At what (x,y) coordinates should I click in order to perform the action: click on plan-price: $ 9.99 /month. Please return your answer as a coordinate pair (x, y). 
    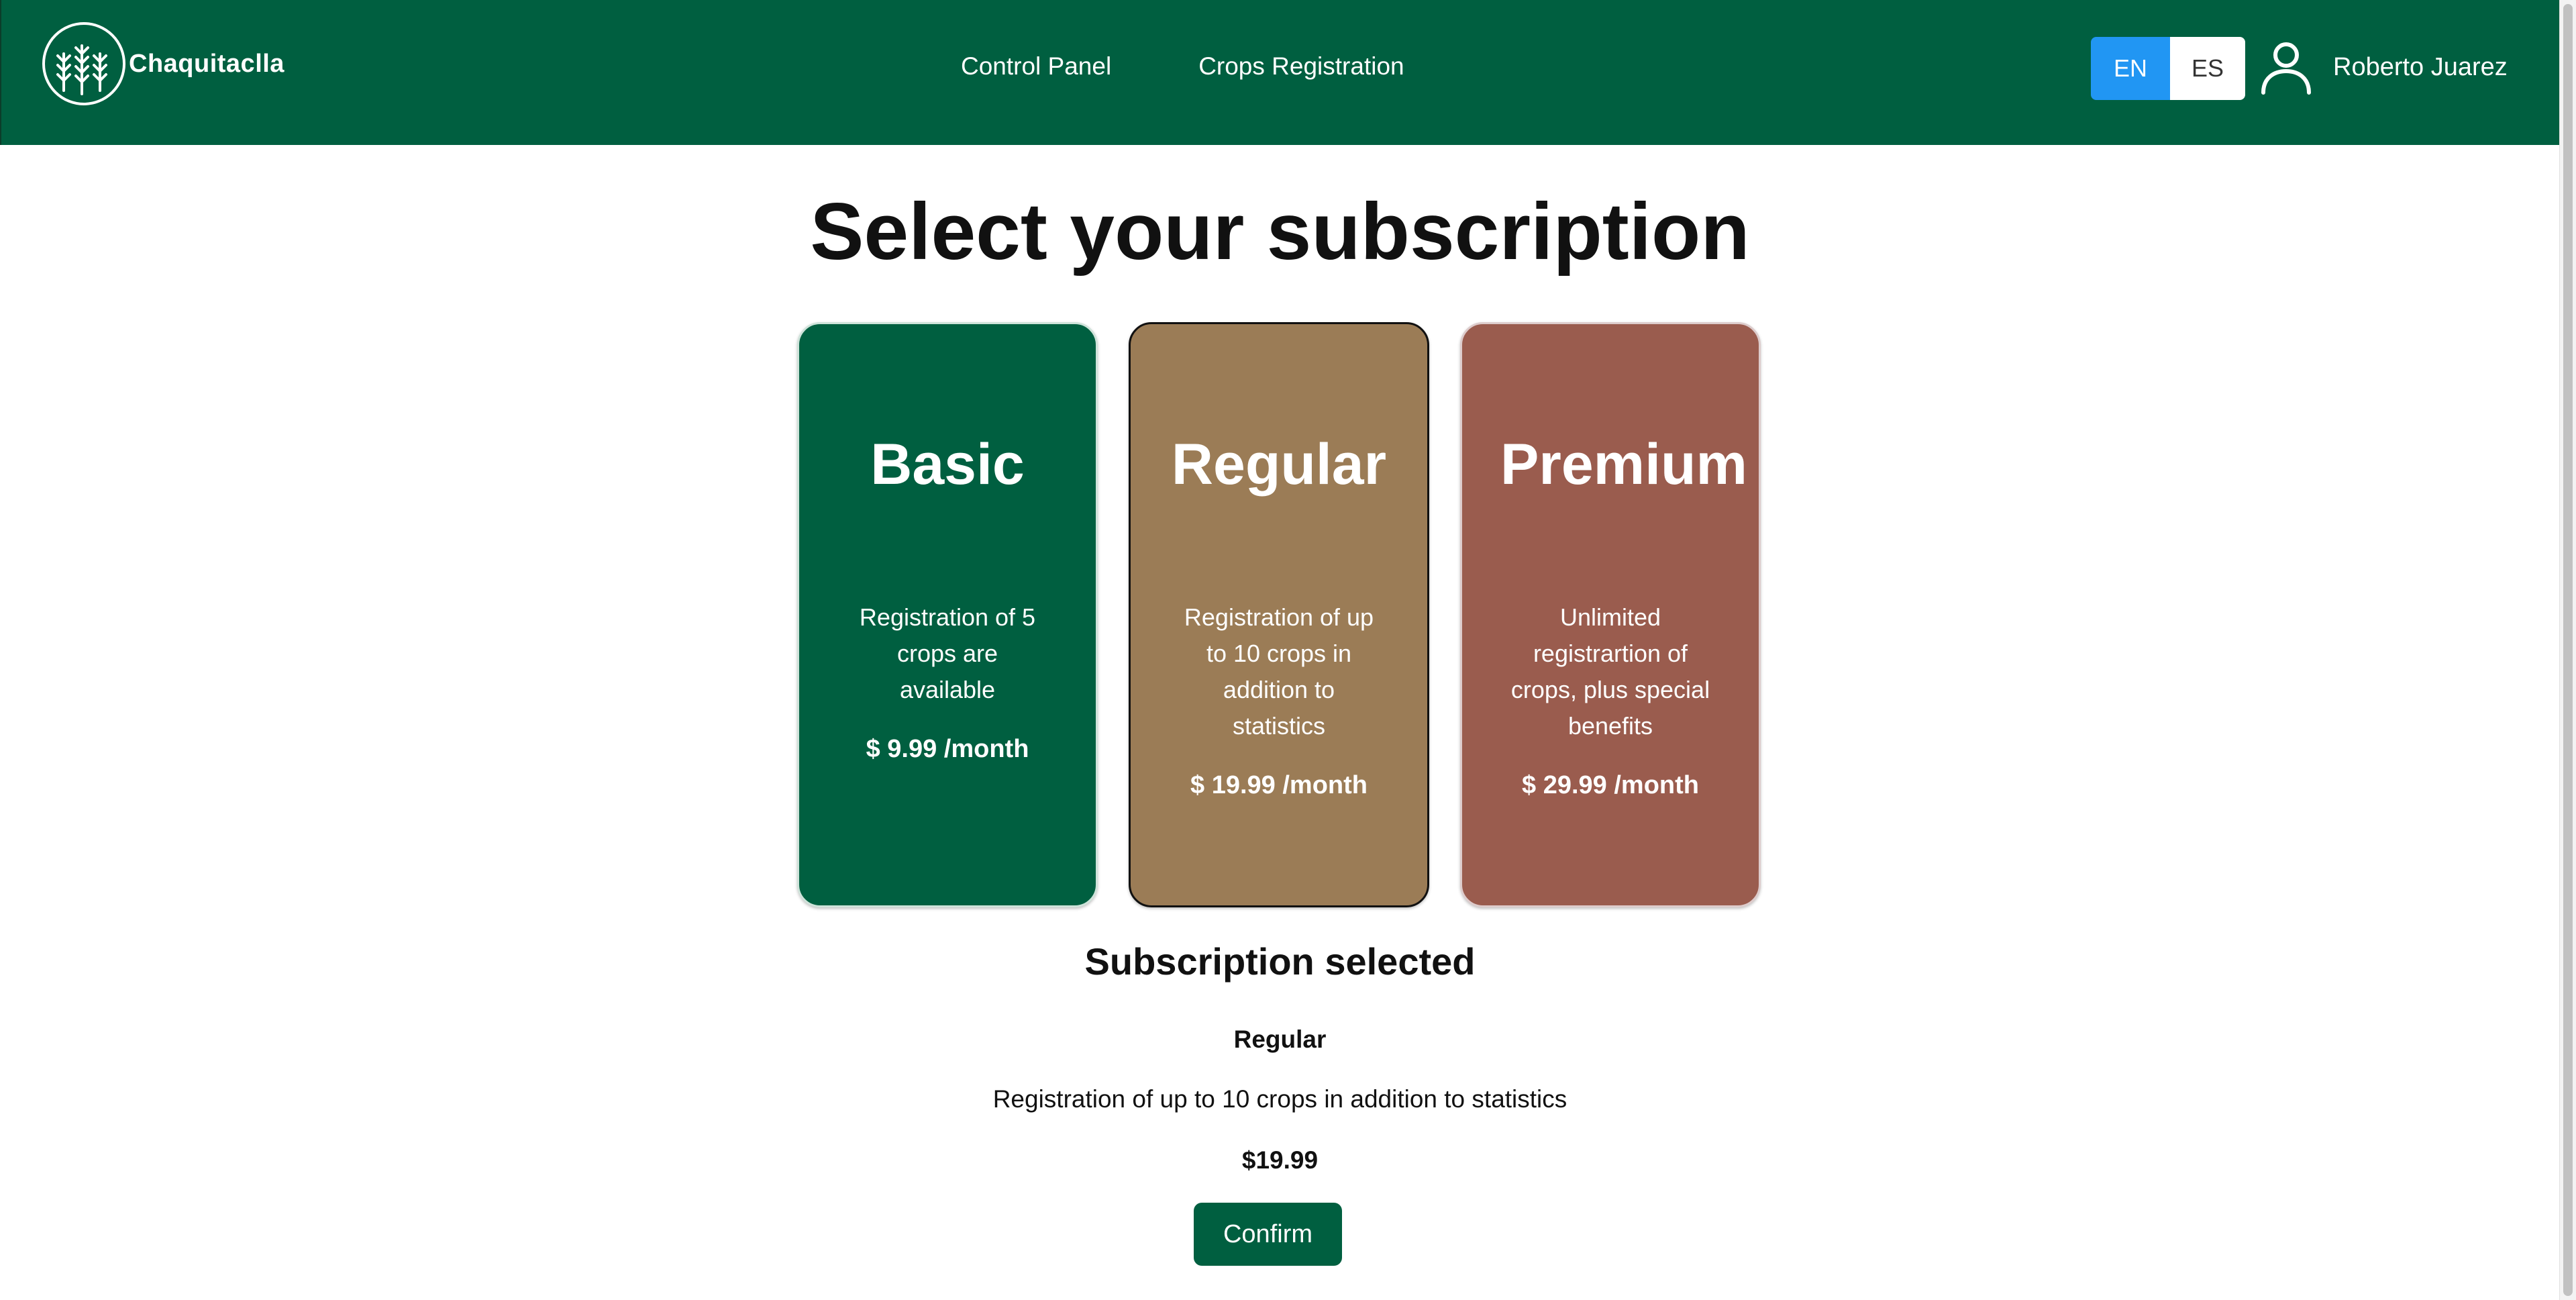
    Looking at the image, I should click on (947, 749).